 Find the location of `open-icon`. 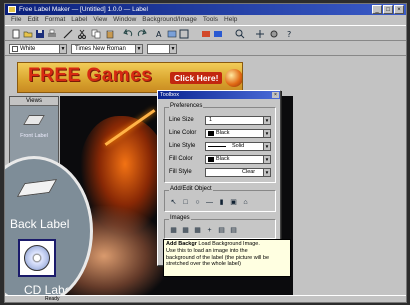

open-icon is located at coordinates (28, 34).